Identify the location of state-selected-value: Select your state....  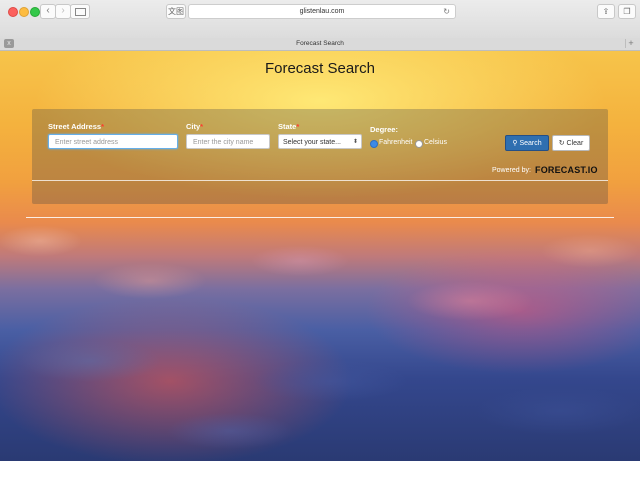
(312, 142).